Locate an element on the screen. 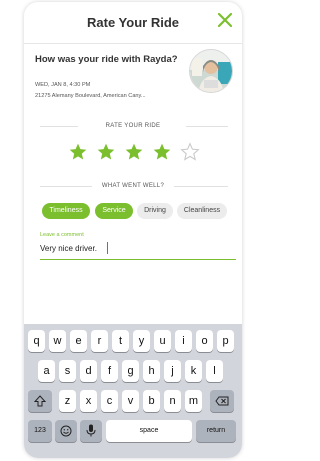 This screenshot has width=320, height=461. key-r: r is located at coordinates (99, 341).